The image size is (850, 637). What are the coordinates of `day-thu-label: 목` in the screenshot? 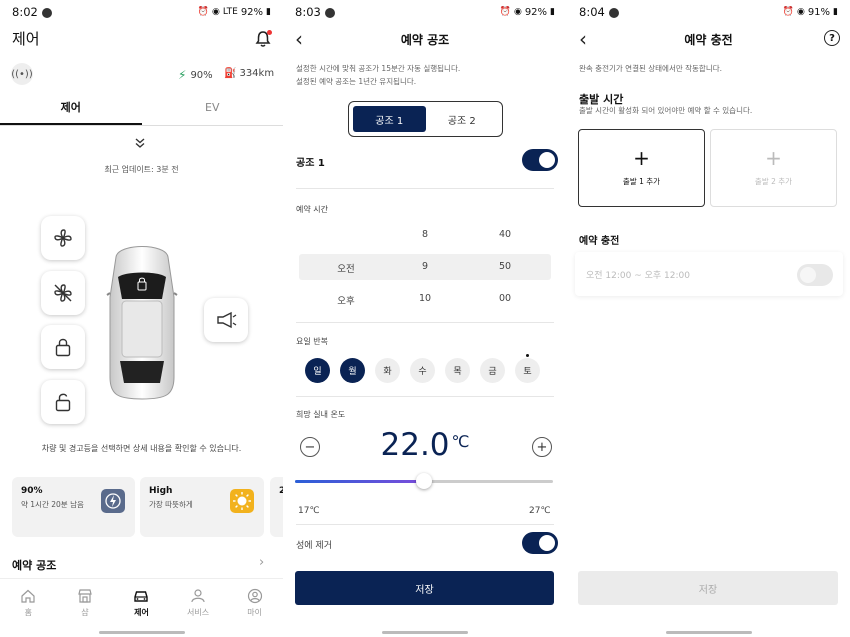 It's located at (457, 372).